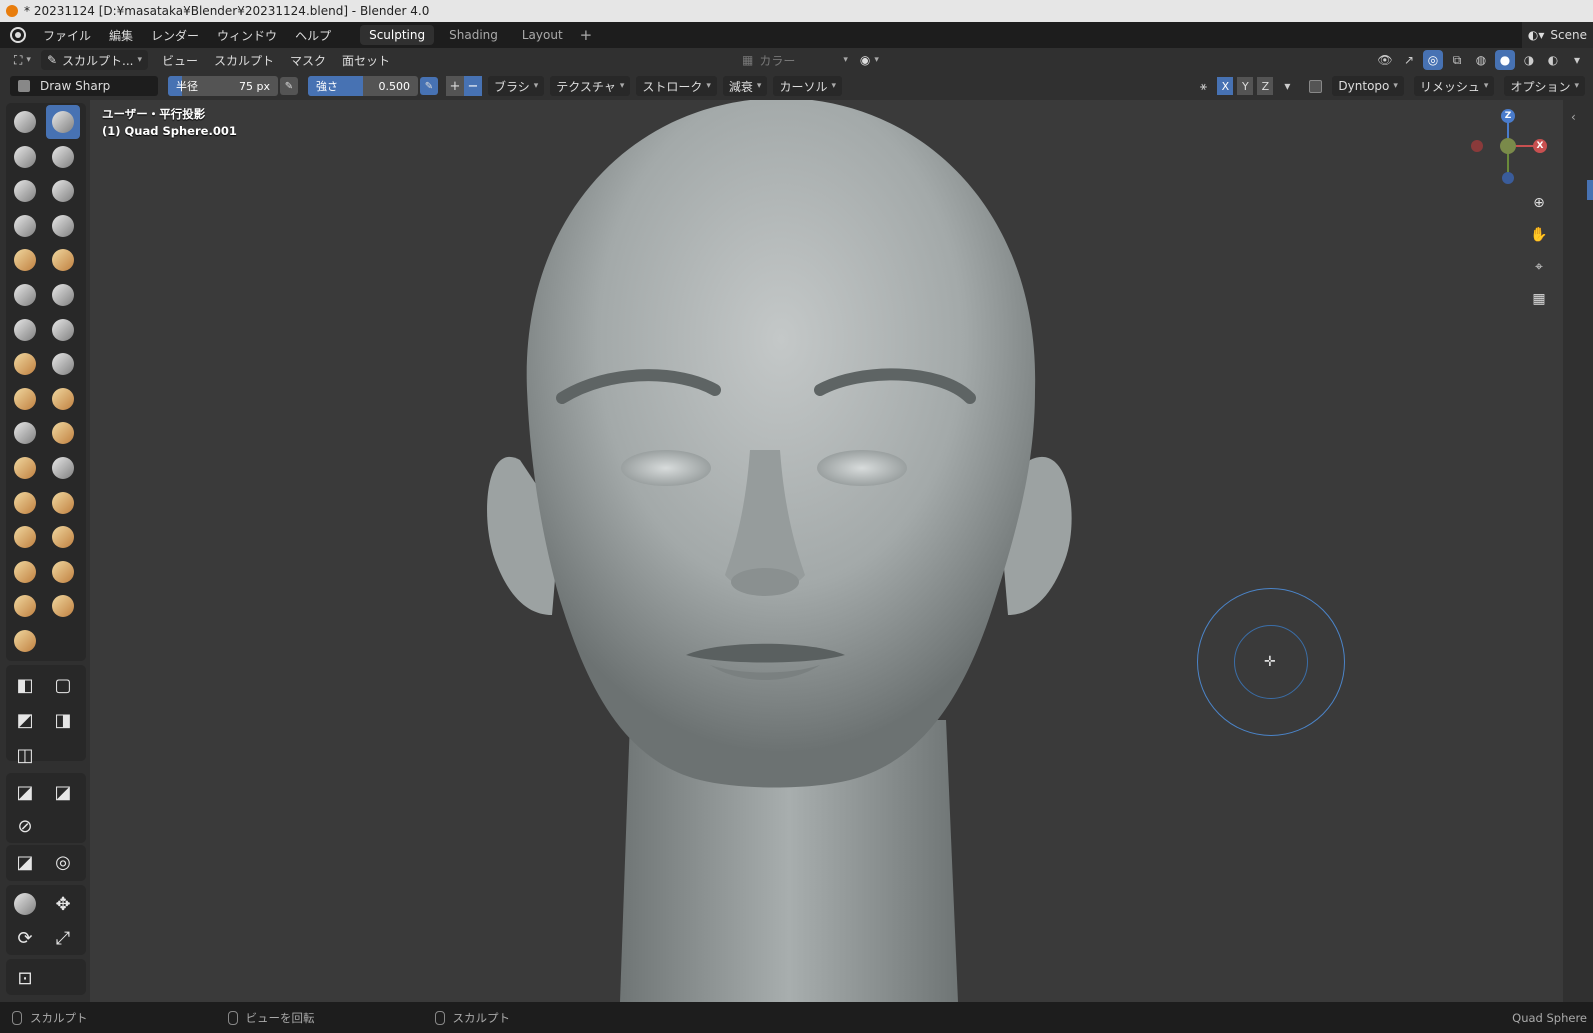  I want to click on tool-line-project: ◪, so click(25, 792).